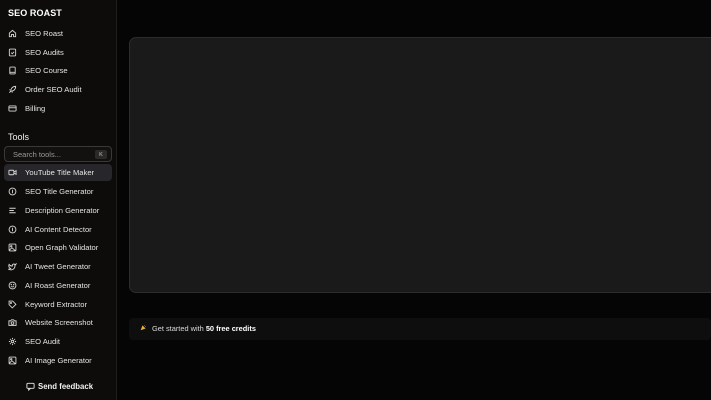  Describe the element at coordinates (101, 154) in the screenshot. I see `keyboard-shortcut-badge: K` at that location.